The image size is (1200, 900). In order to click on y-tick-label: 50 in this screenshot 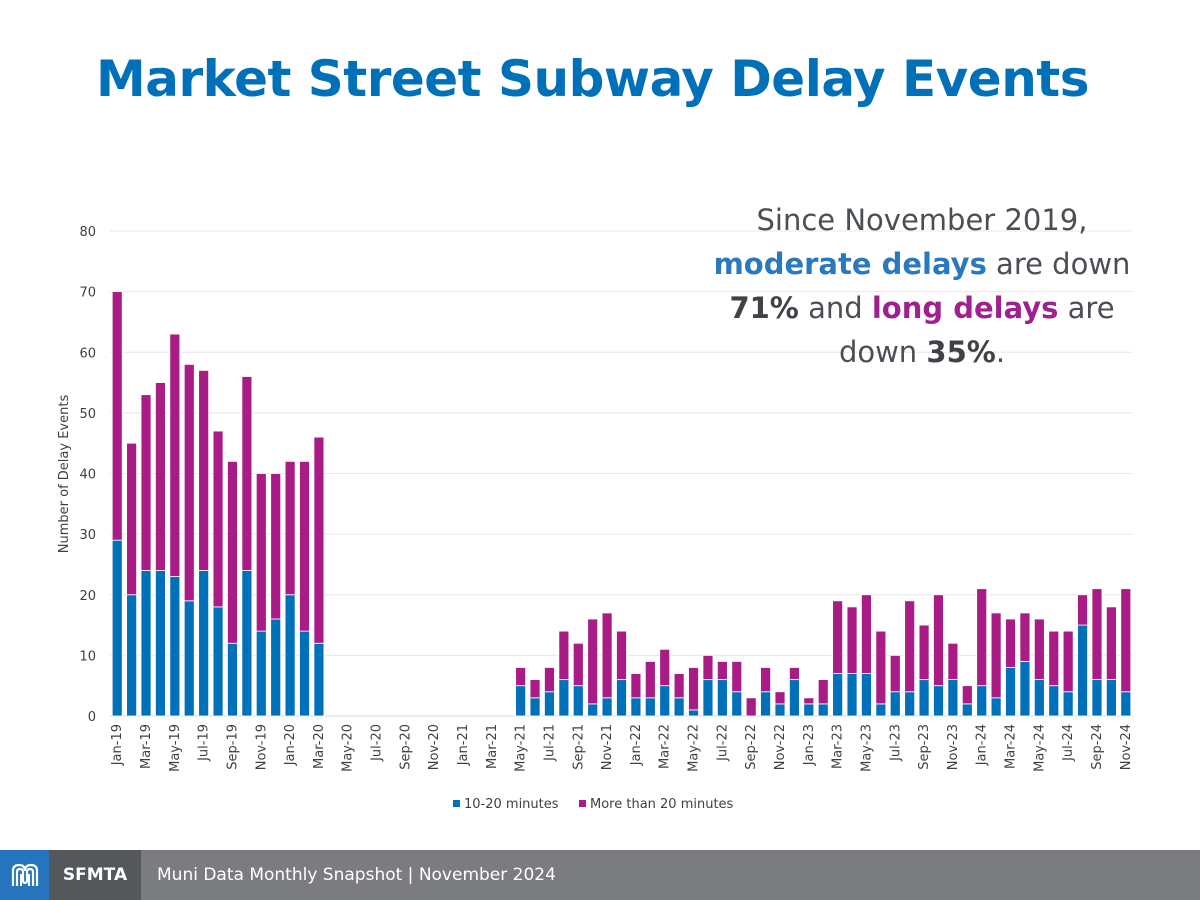, I will do `click(87, 414)`.